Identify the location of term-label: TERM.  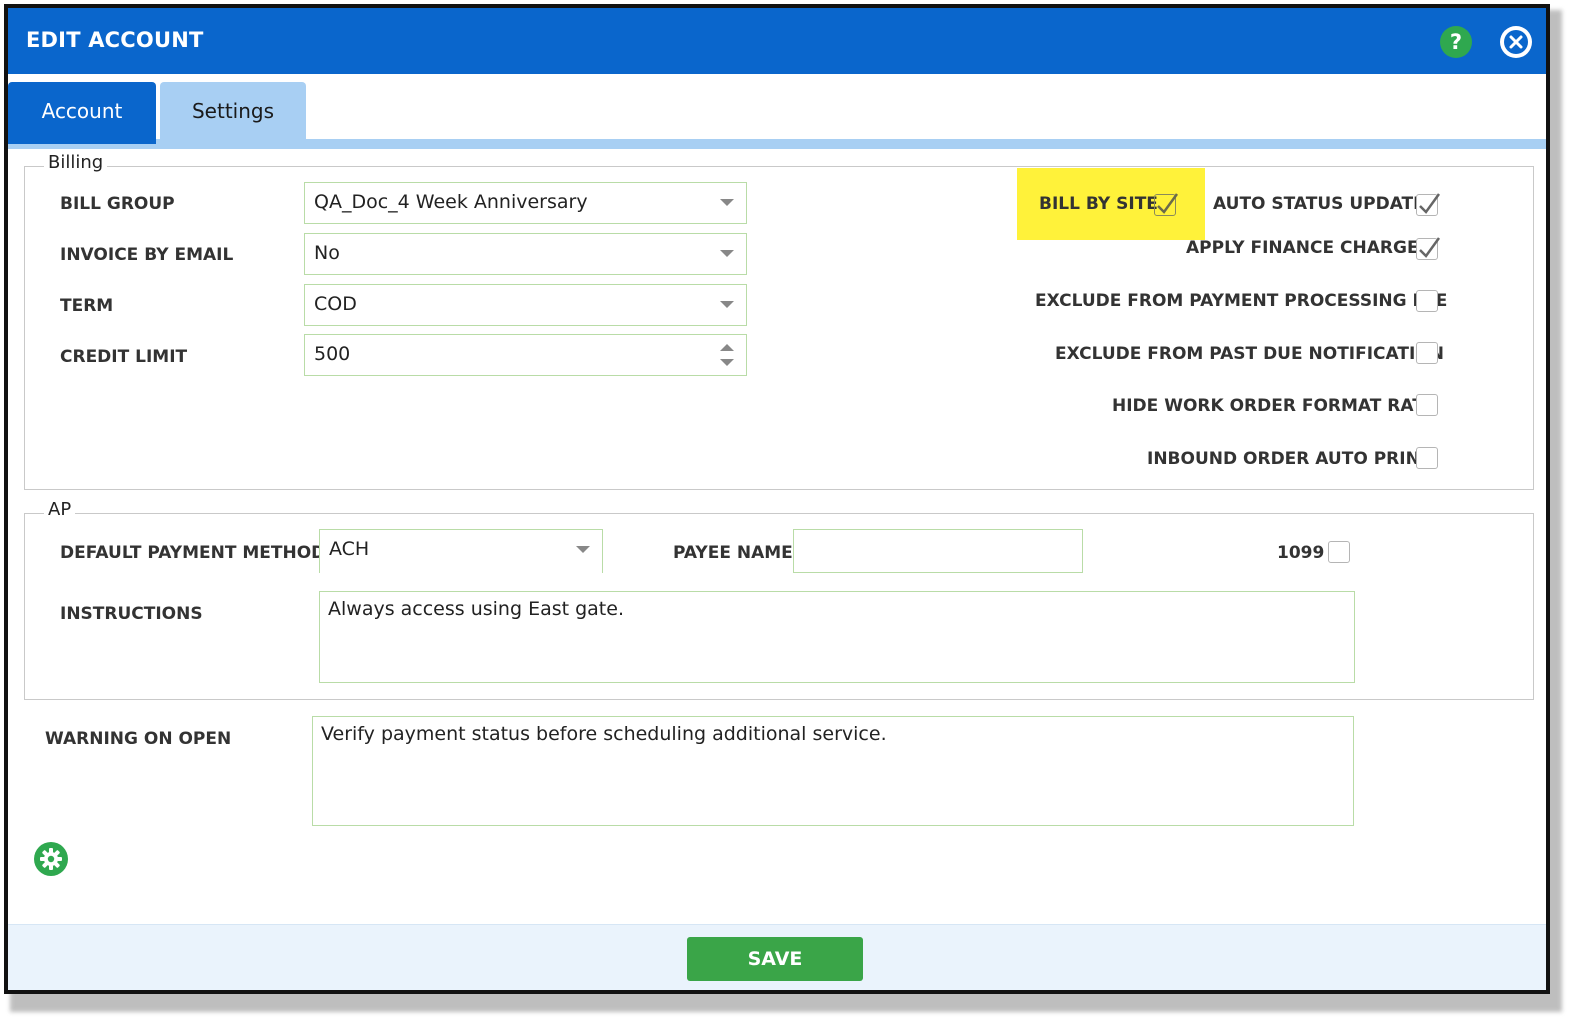
(87, 306).